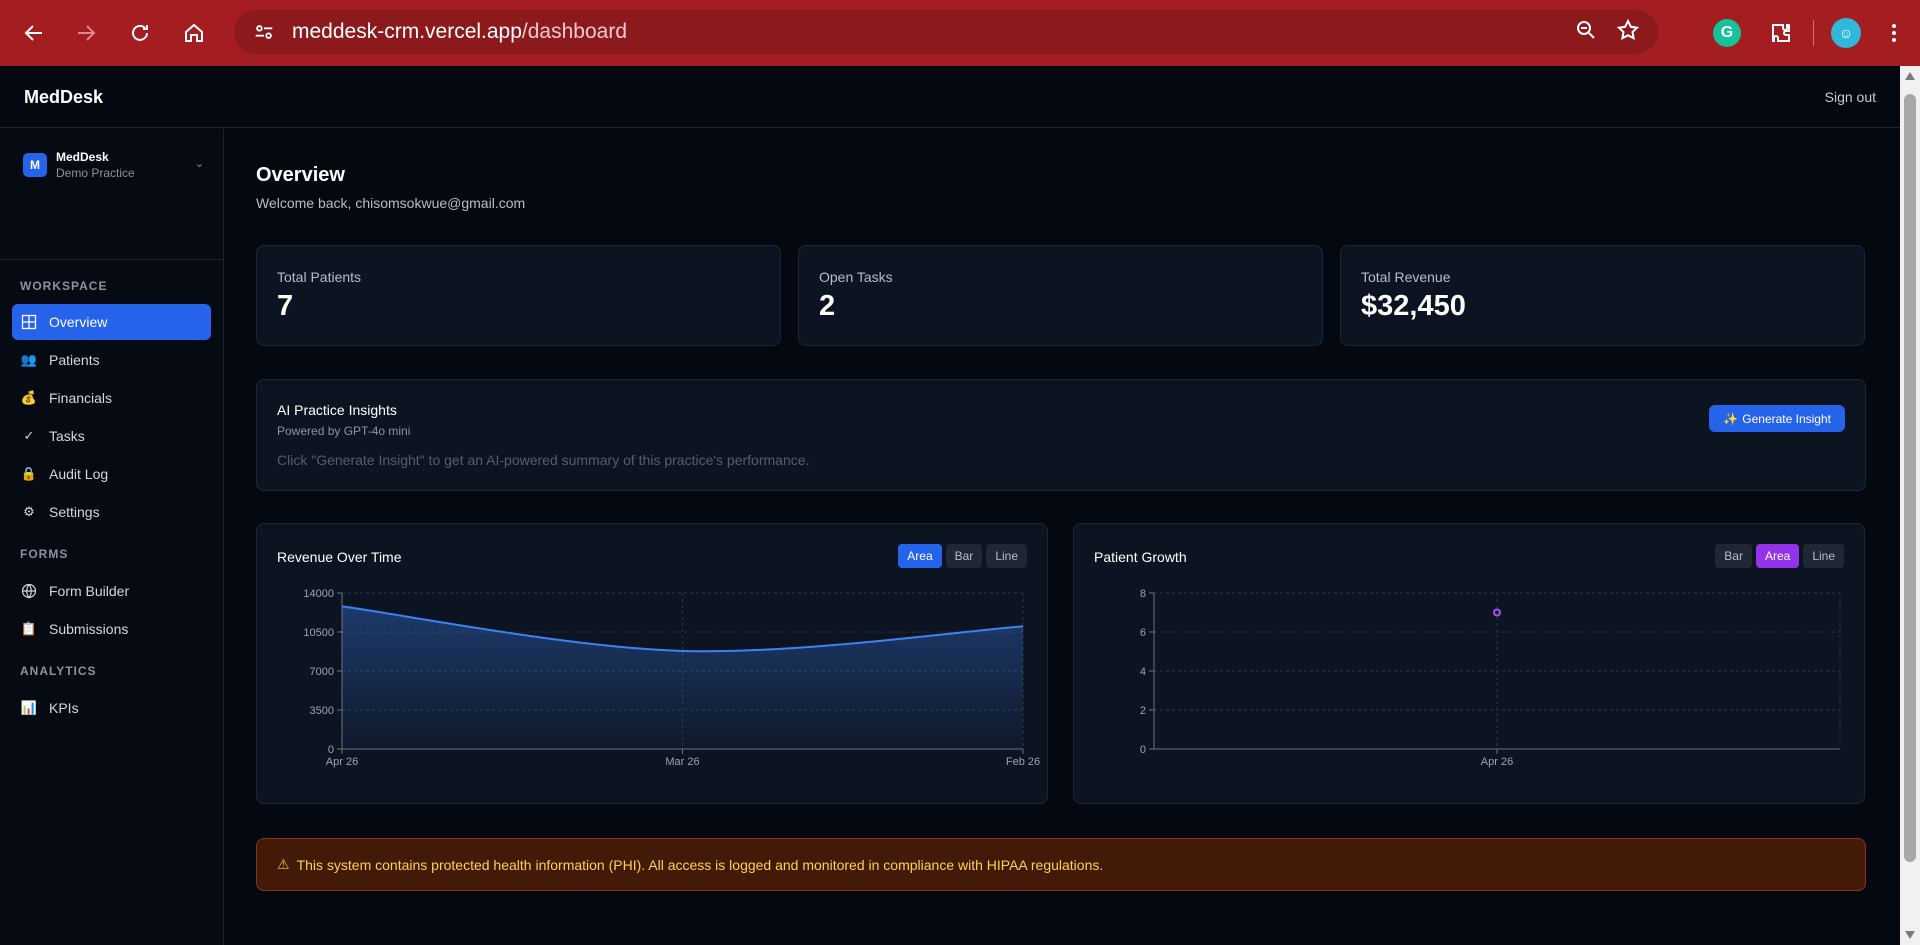 The image size is (1920, 945). I want to click on scroll-up-icon, so click(1910, 76).